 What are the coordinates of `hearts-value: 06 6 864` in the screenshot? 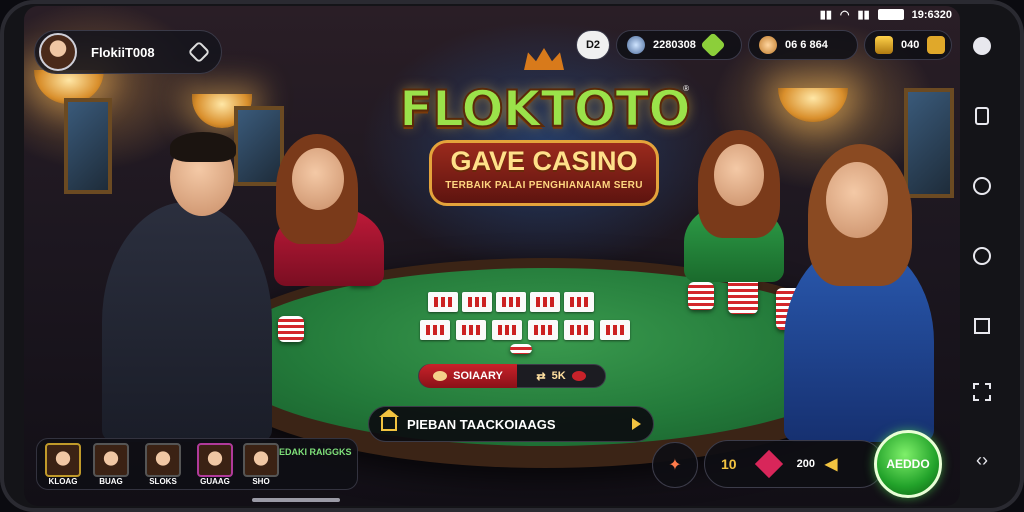 It's located at (806, 45).